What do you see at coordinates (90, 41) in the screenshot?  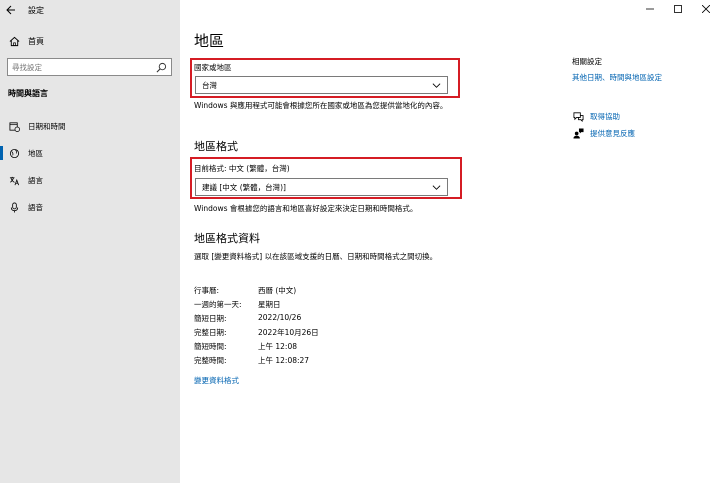 I see `sidebar-item-home: 首頁` at bounding box center [90, 41].